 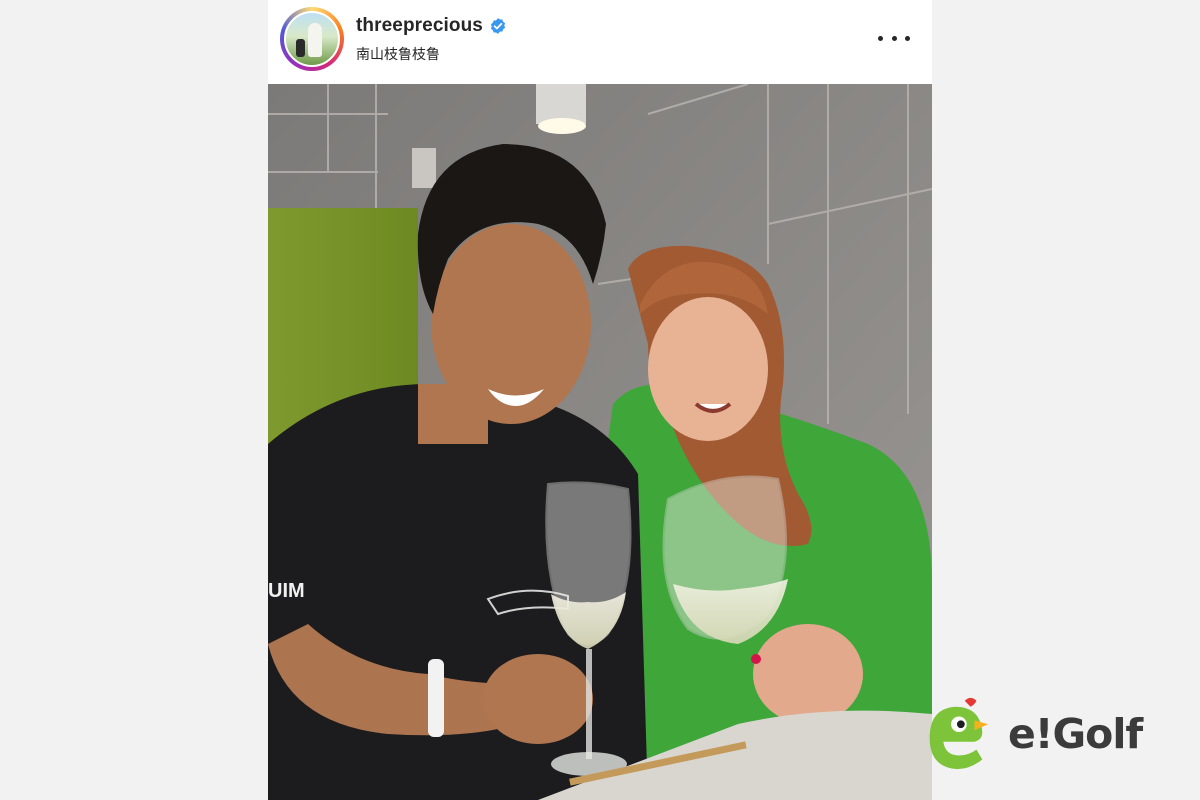 I want to click on username-row: threeprecious, so click(x=431, y=26).